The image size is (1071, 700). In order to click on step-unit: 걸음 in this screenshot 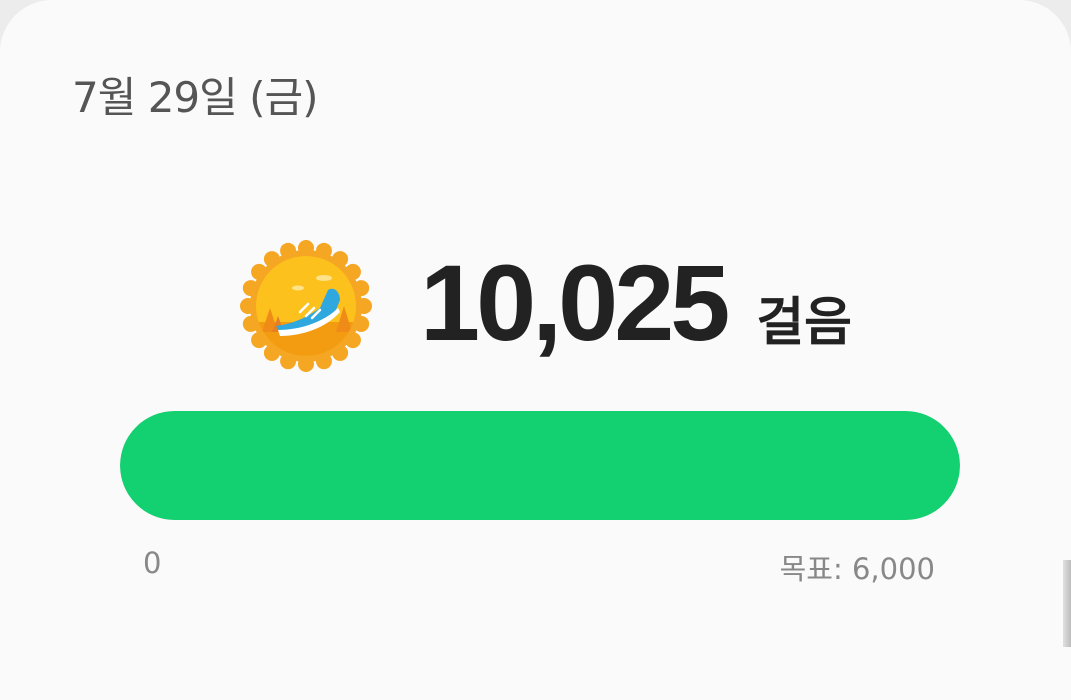, I will do `click(804, 323)`.